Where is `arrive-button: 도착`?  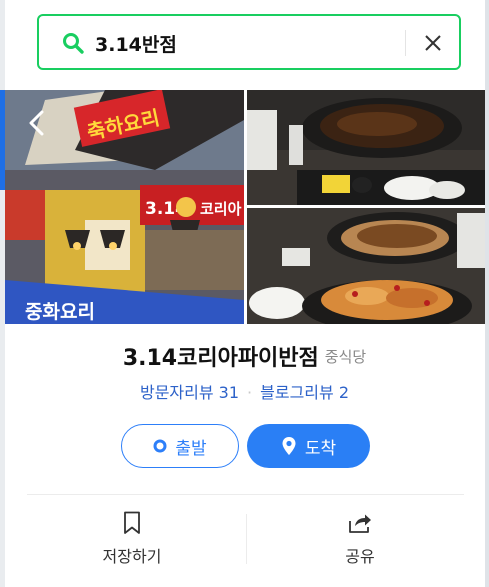
arrive-button: 도착 is located at coordinates (308, 446).